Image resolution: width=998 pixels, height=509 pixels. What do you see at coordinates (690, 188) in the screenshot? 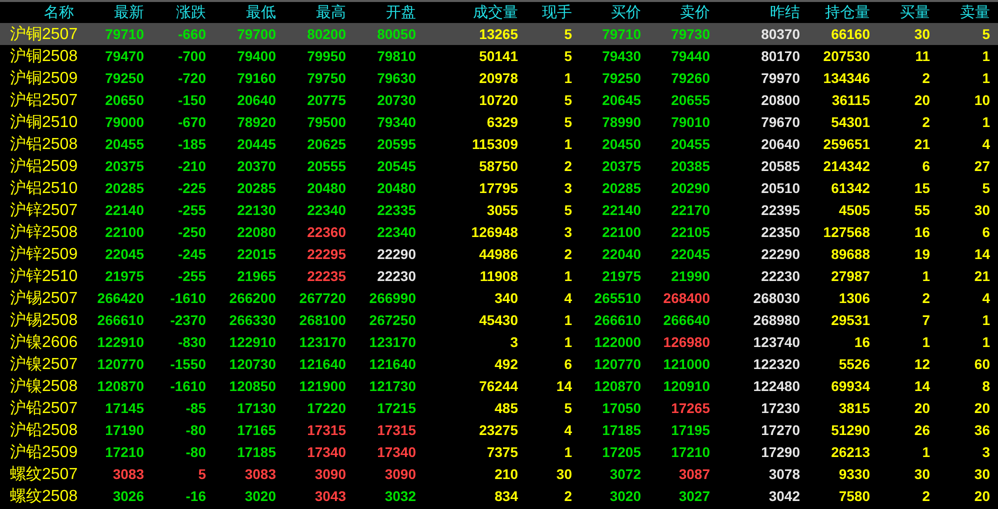
I see `table-cell: 20290` at bounding box center [690, 188].